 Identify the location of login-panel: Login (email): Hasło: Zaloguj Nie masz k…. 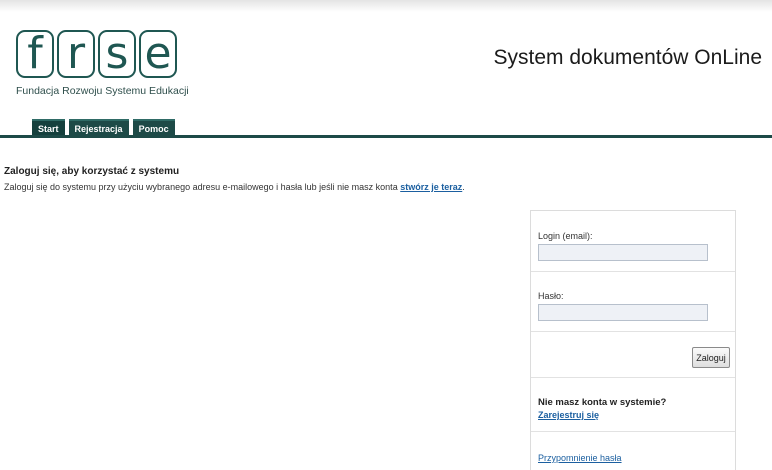
(633, 340).